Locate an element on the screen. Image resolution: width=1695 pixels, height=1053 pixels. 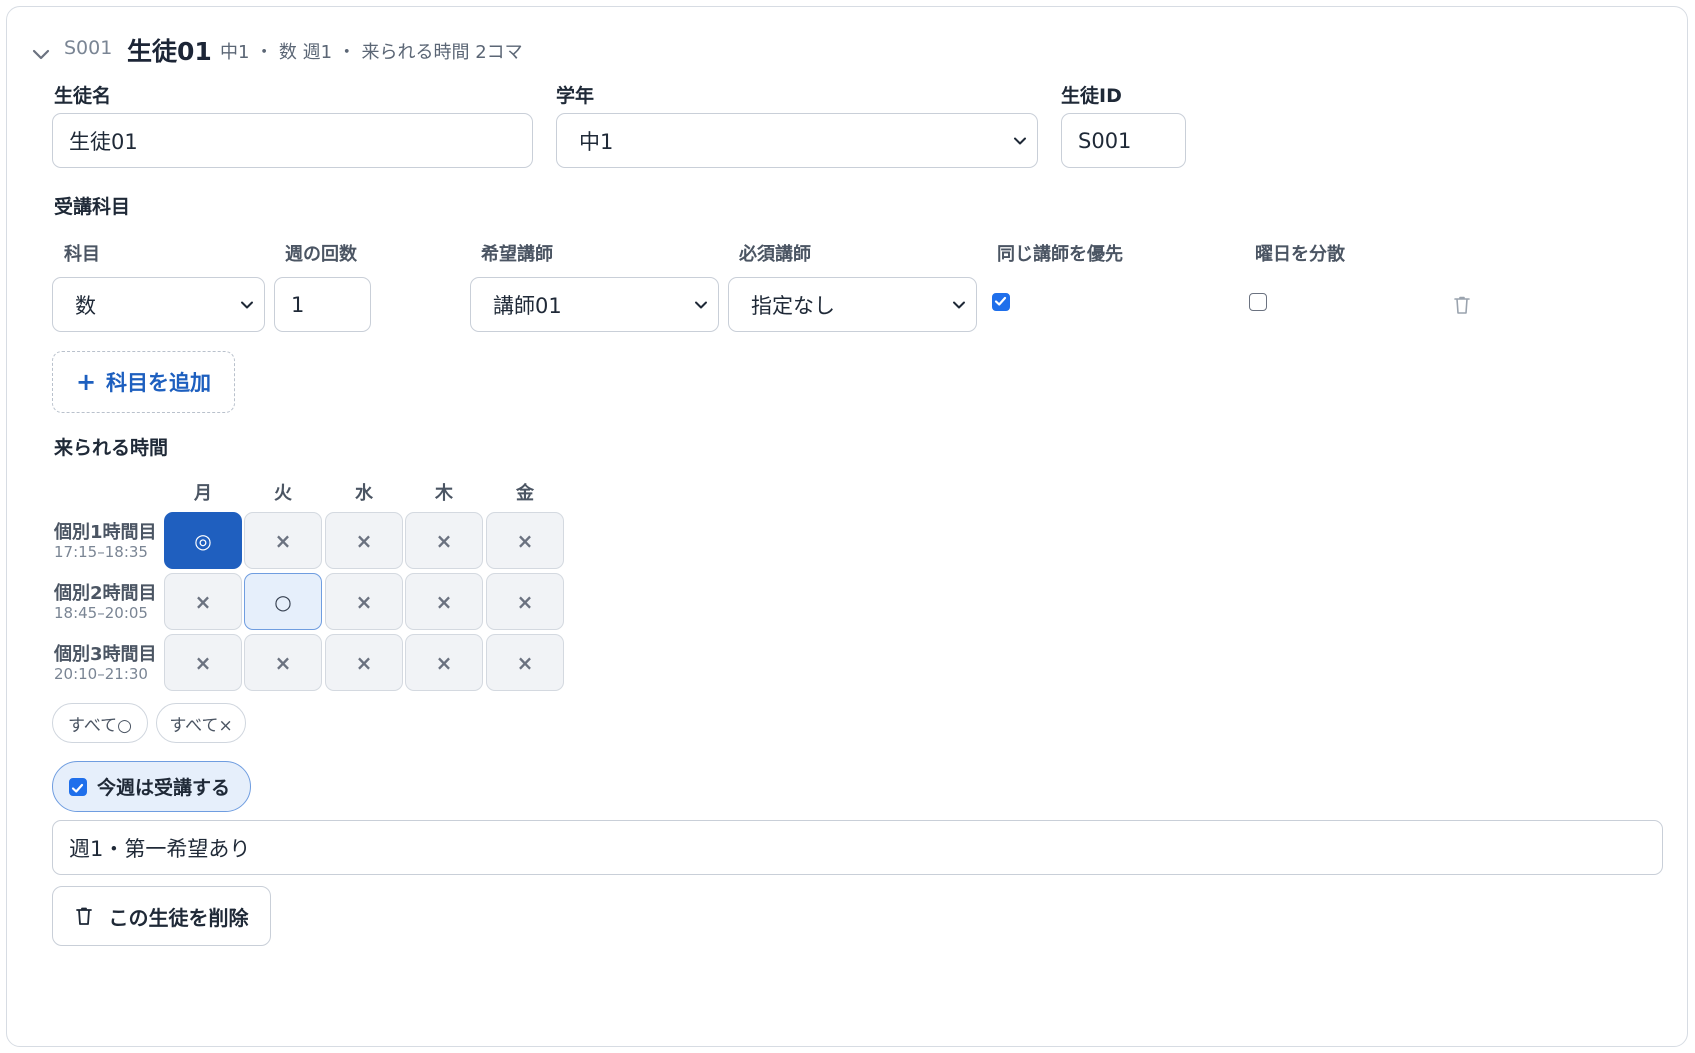
col-preferred-teacher-header: 希望講師 is located at coordinates (517, 254).